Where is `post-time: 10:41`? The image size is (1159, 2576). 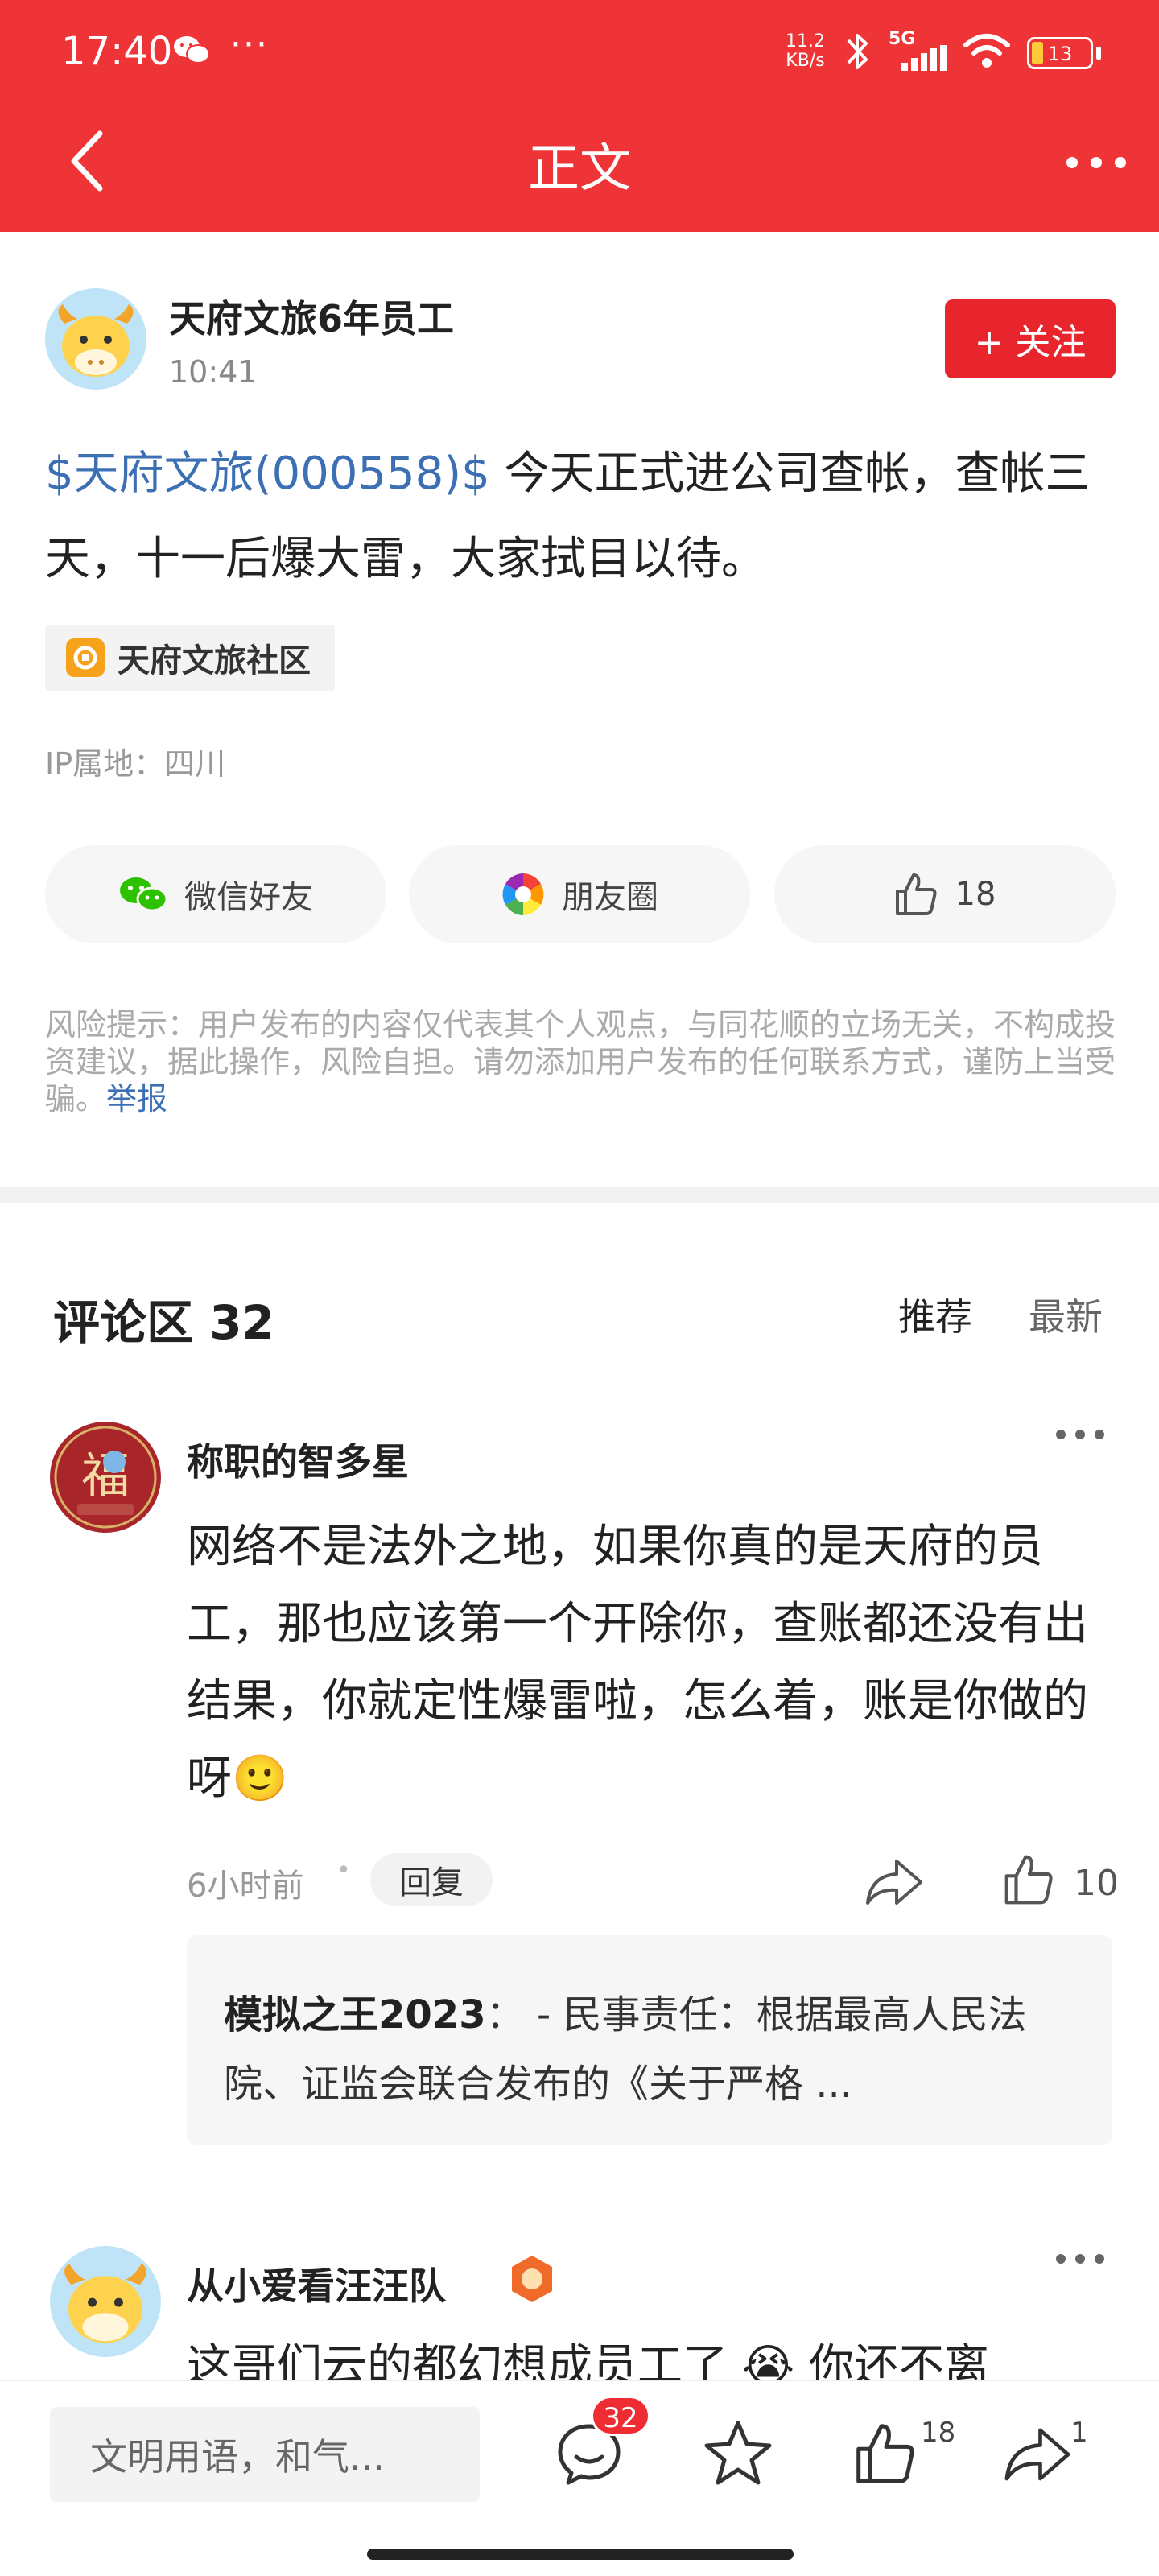 post-time: 10:41 is located at coordinates (213, 372).